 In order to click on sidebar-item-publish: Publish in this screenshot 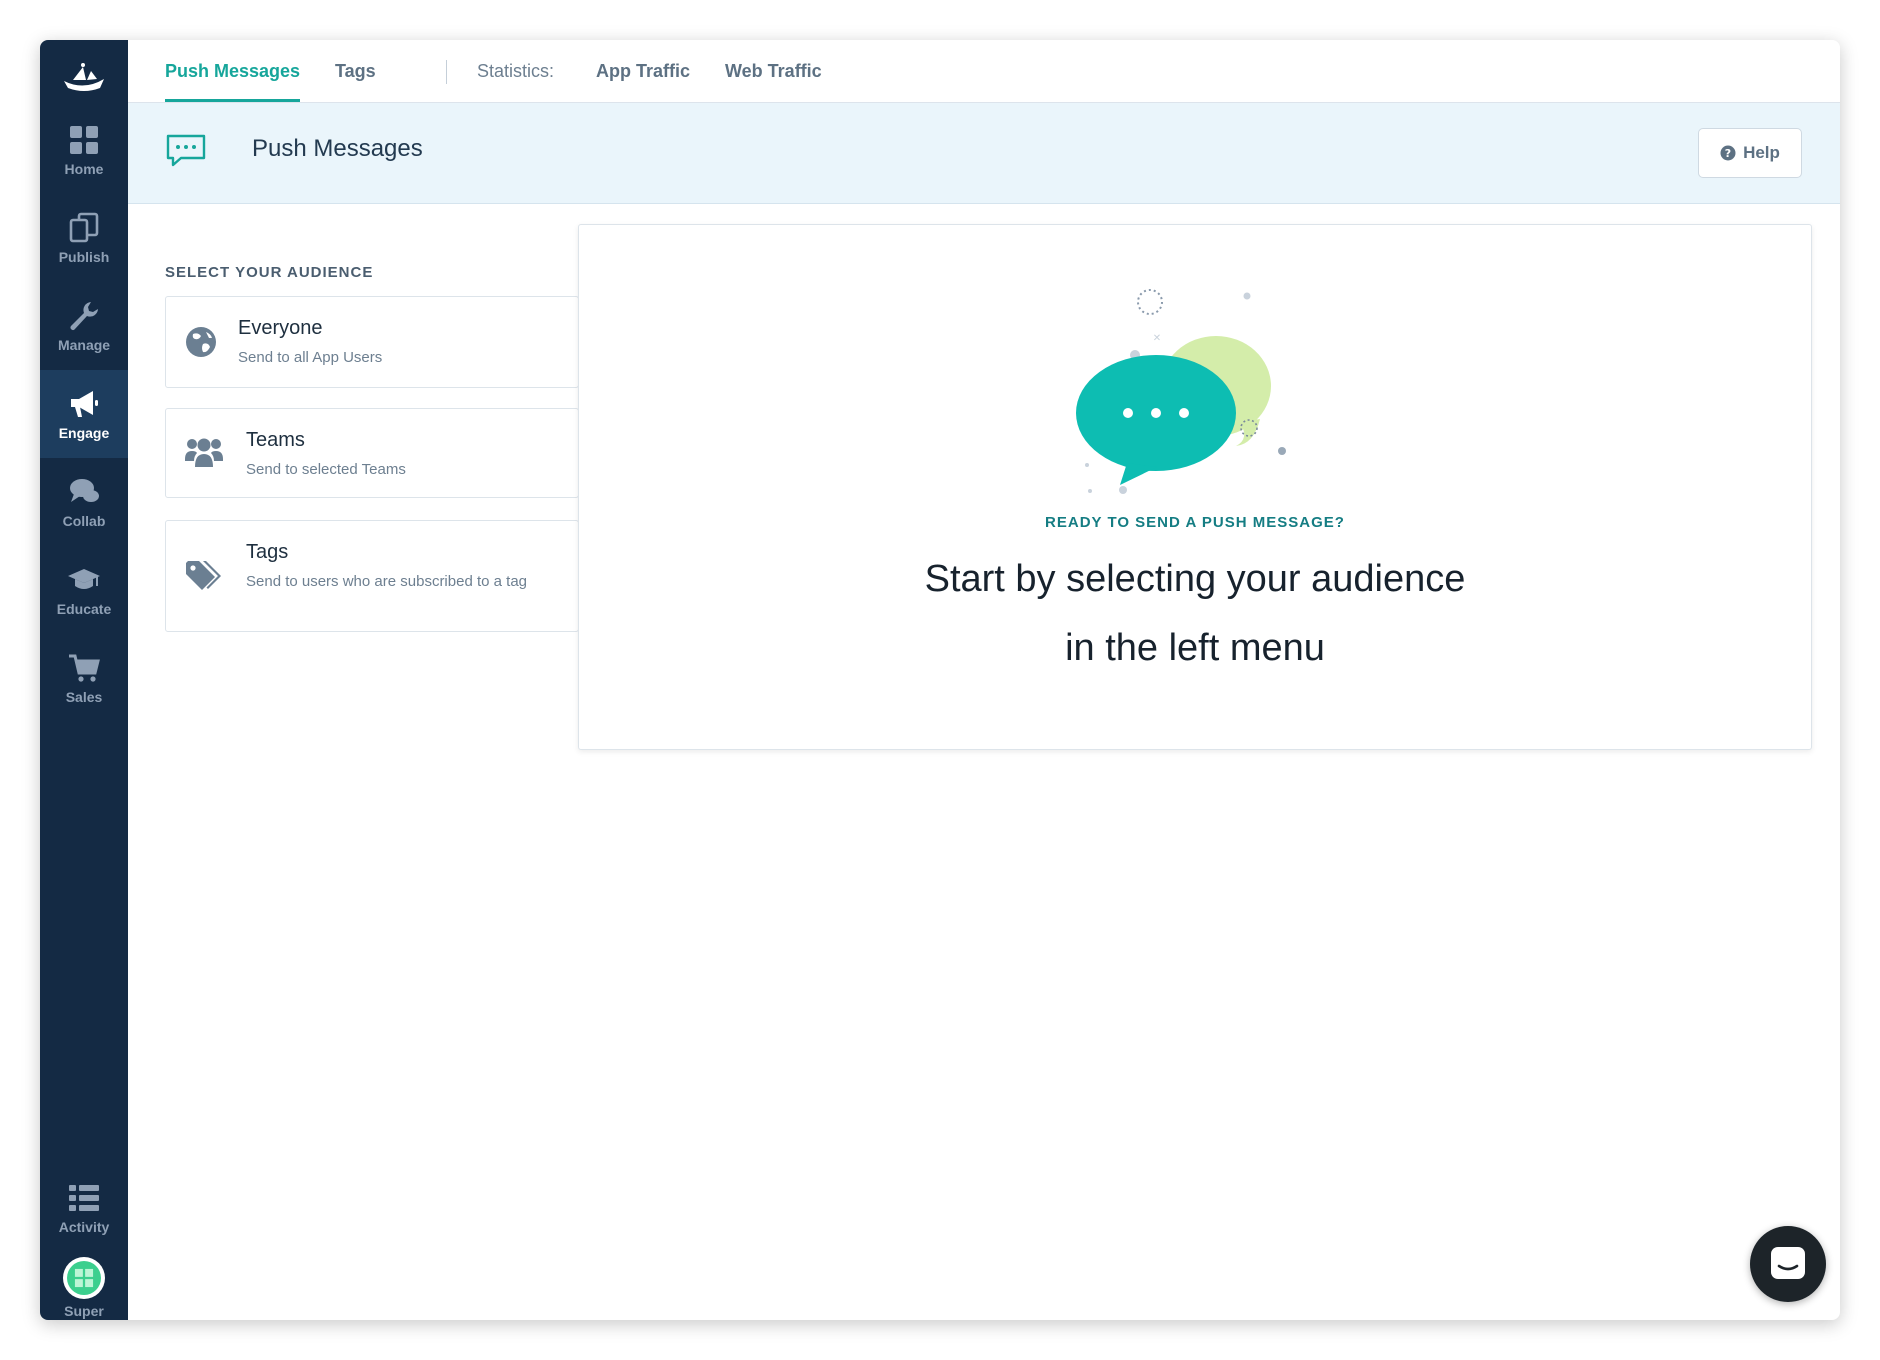, I will do `click(84, 238)`.